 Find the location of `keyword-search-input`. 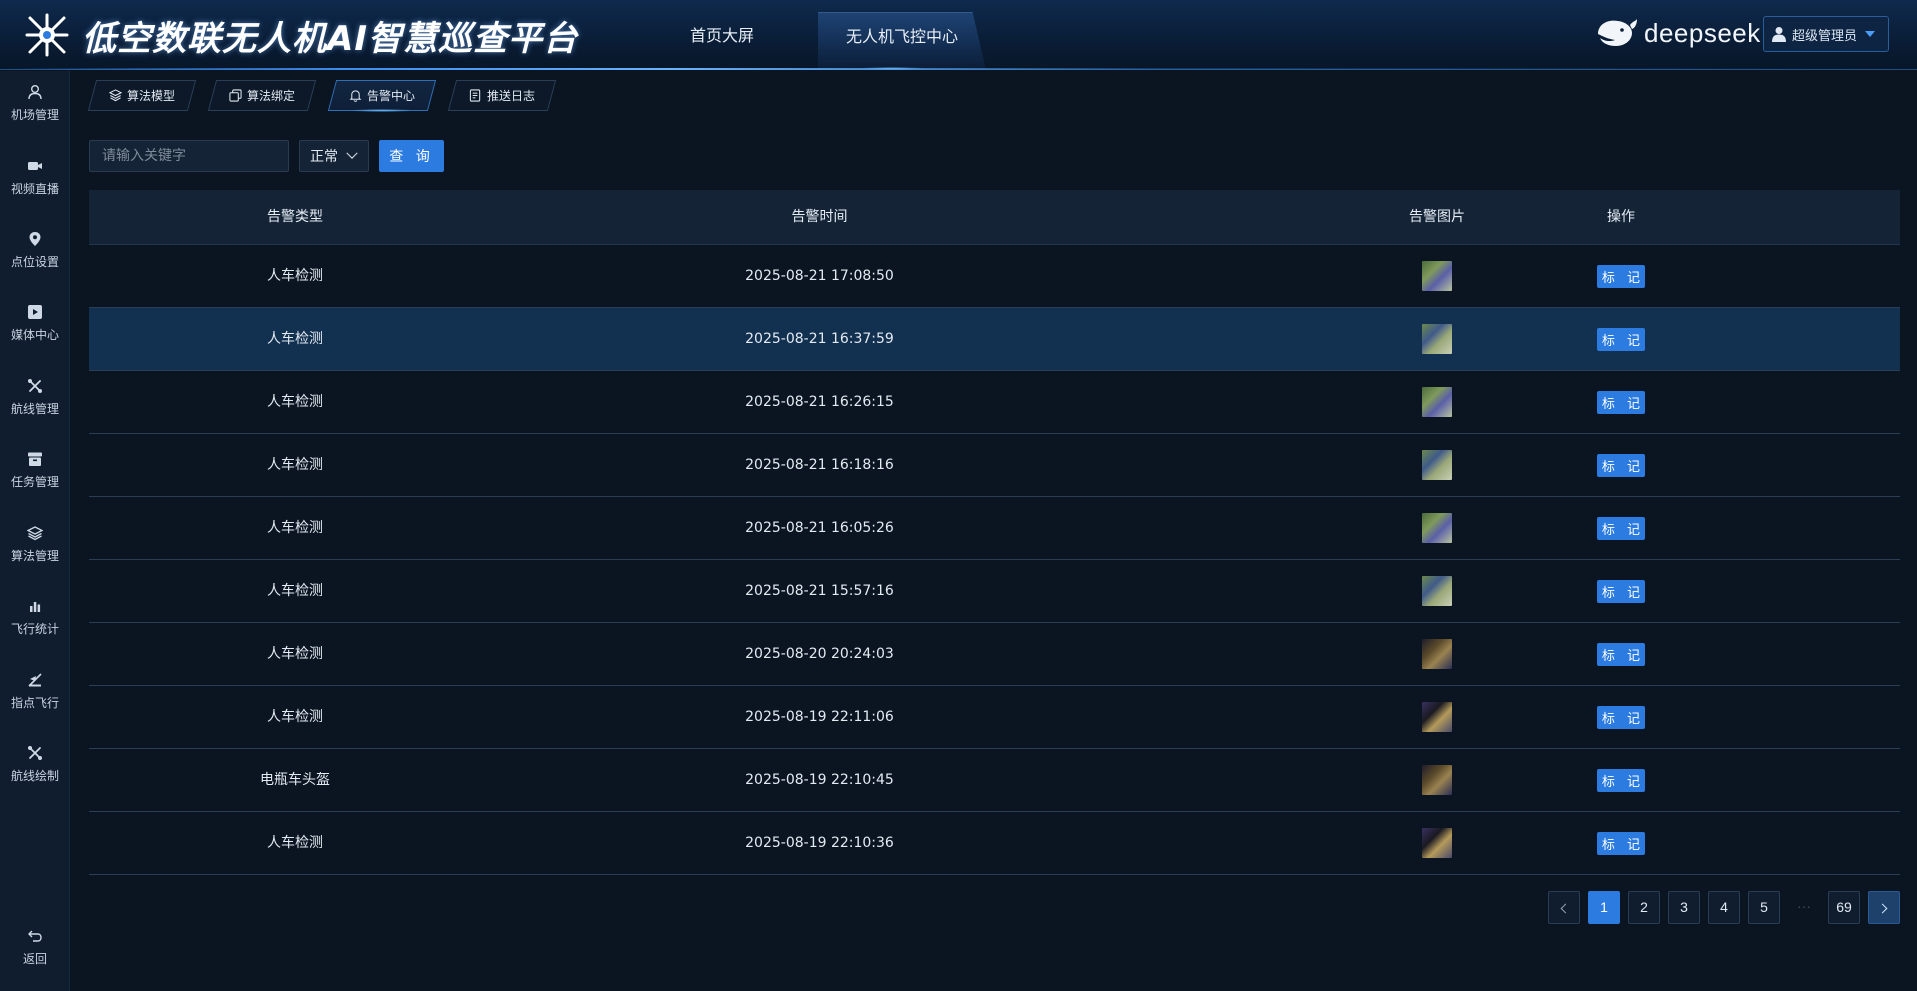

keyword-search-input is located at coordinates (189, 156).